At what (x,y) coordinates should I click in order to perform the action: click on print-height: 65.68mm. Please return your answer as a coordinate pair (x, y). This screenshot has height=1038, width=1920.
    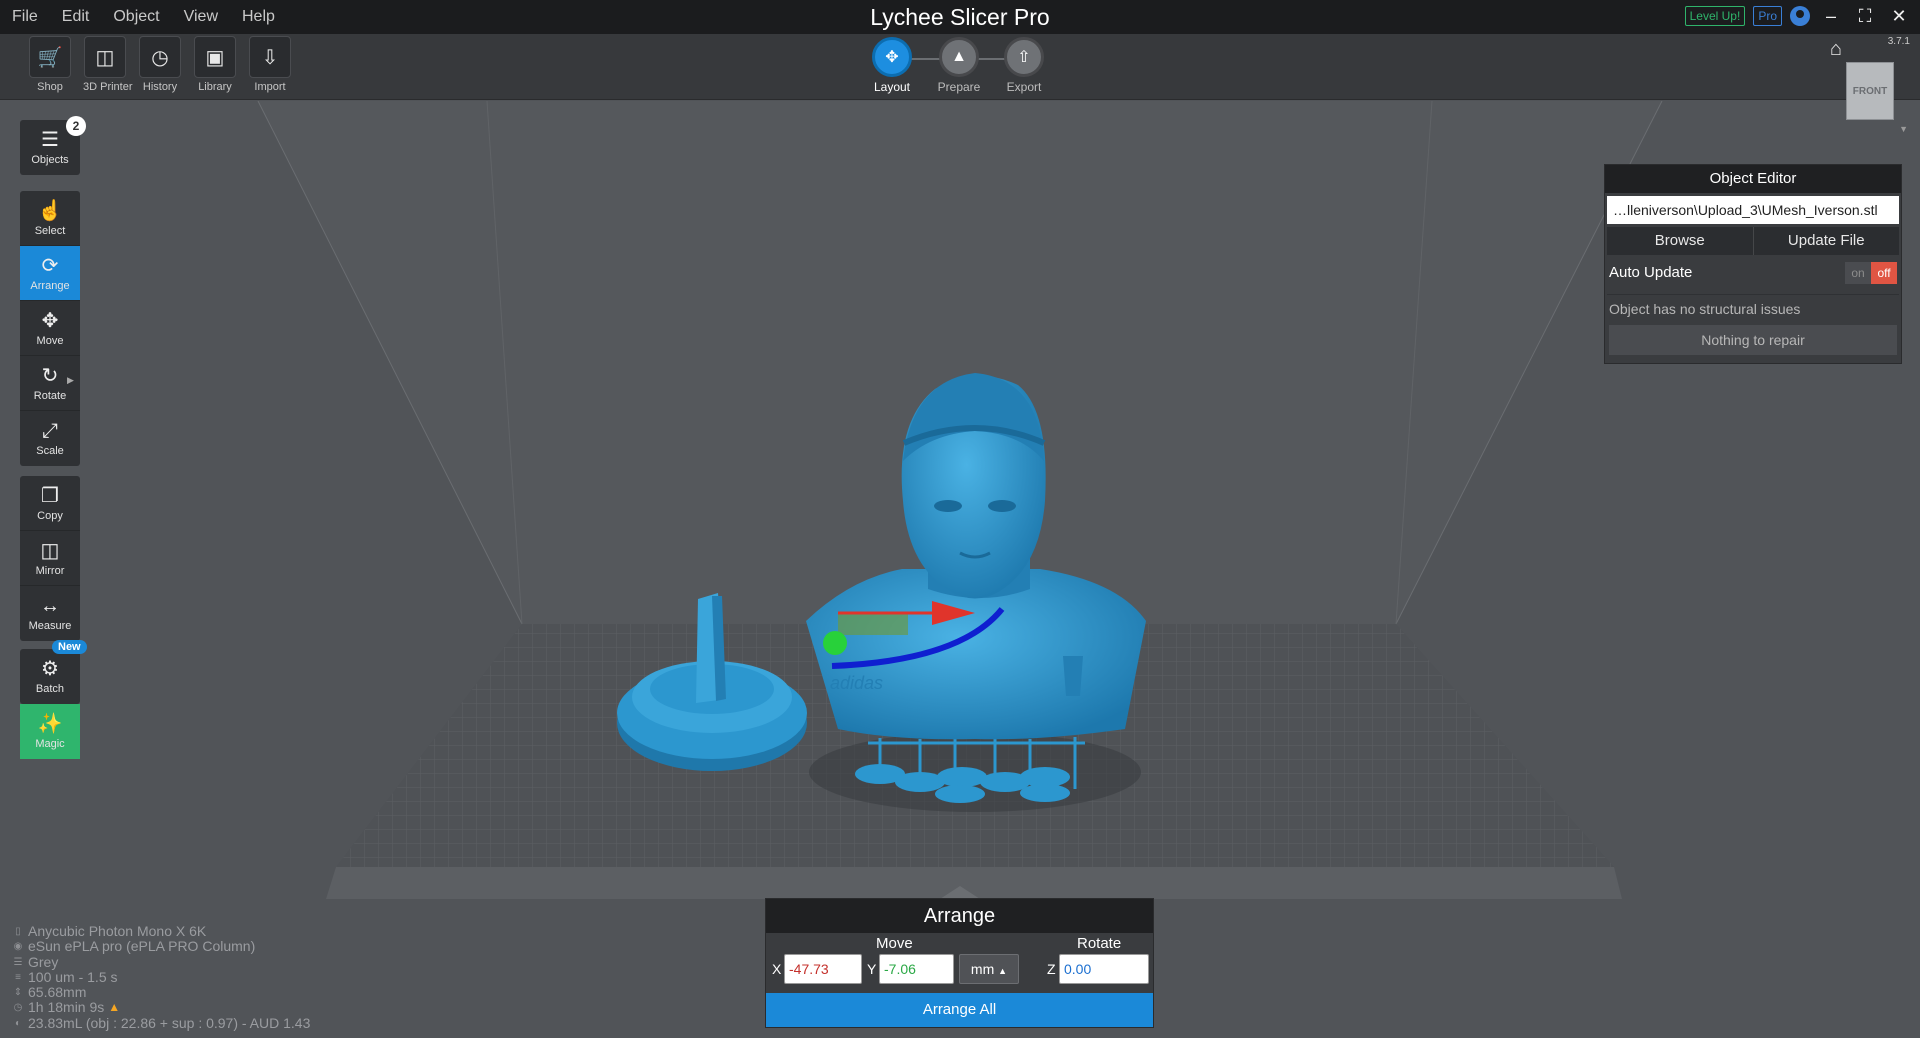
    Looking at the image, I should click on (57, 992).